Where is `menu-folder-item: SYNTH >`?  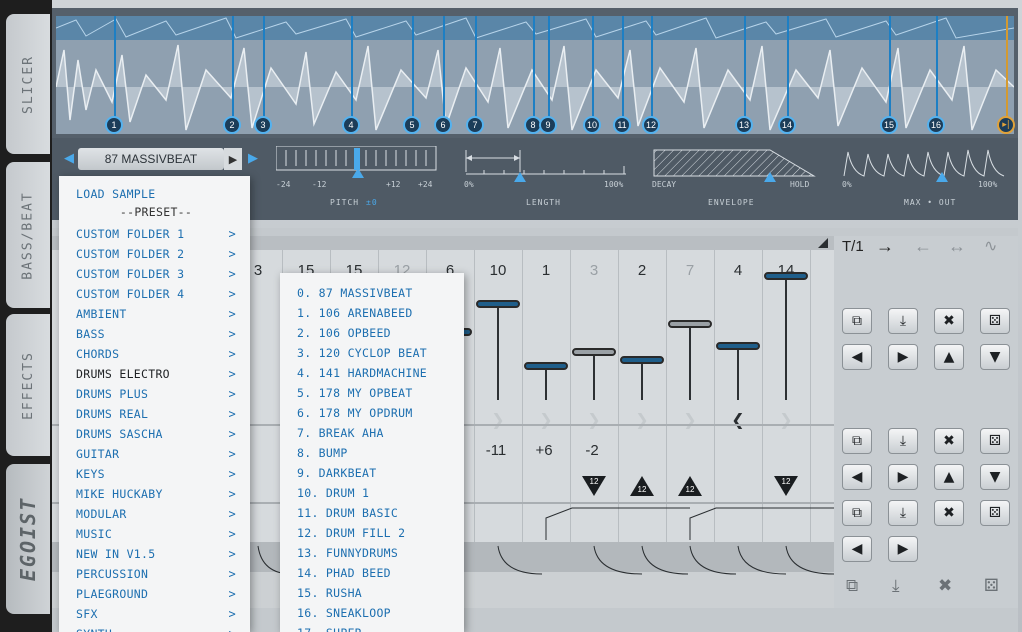
menu-folder-item: SYNTH > is located at coordinates (156, 628).